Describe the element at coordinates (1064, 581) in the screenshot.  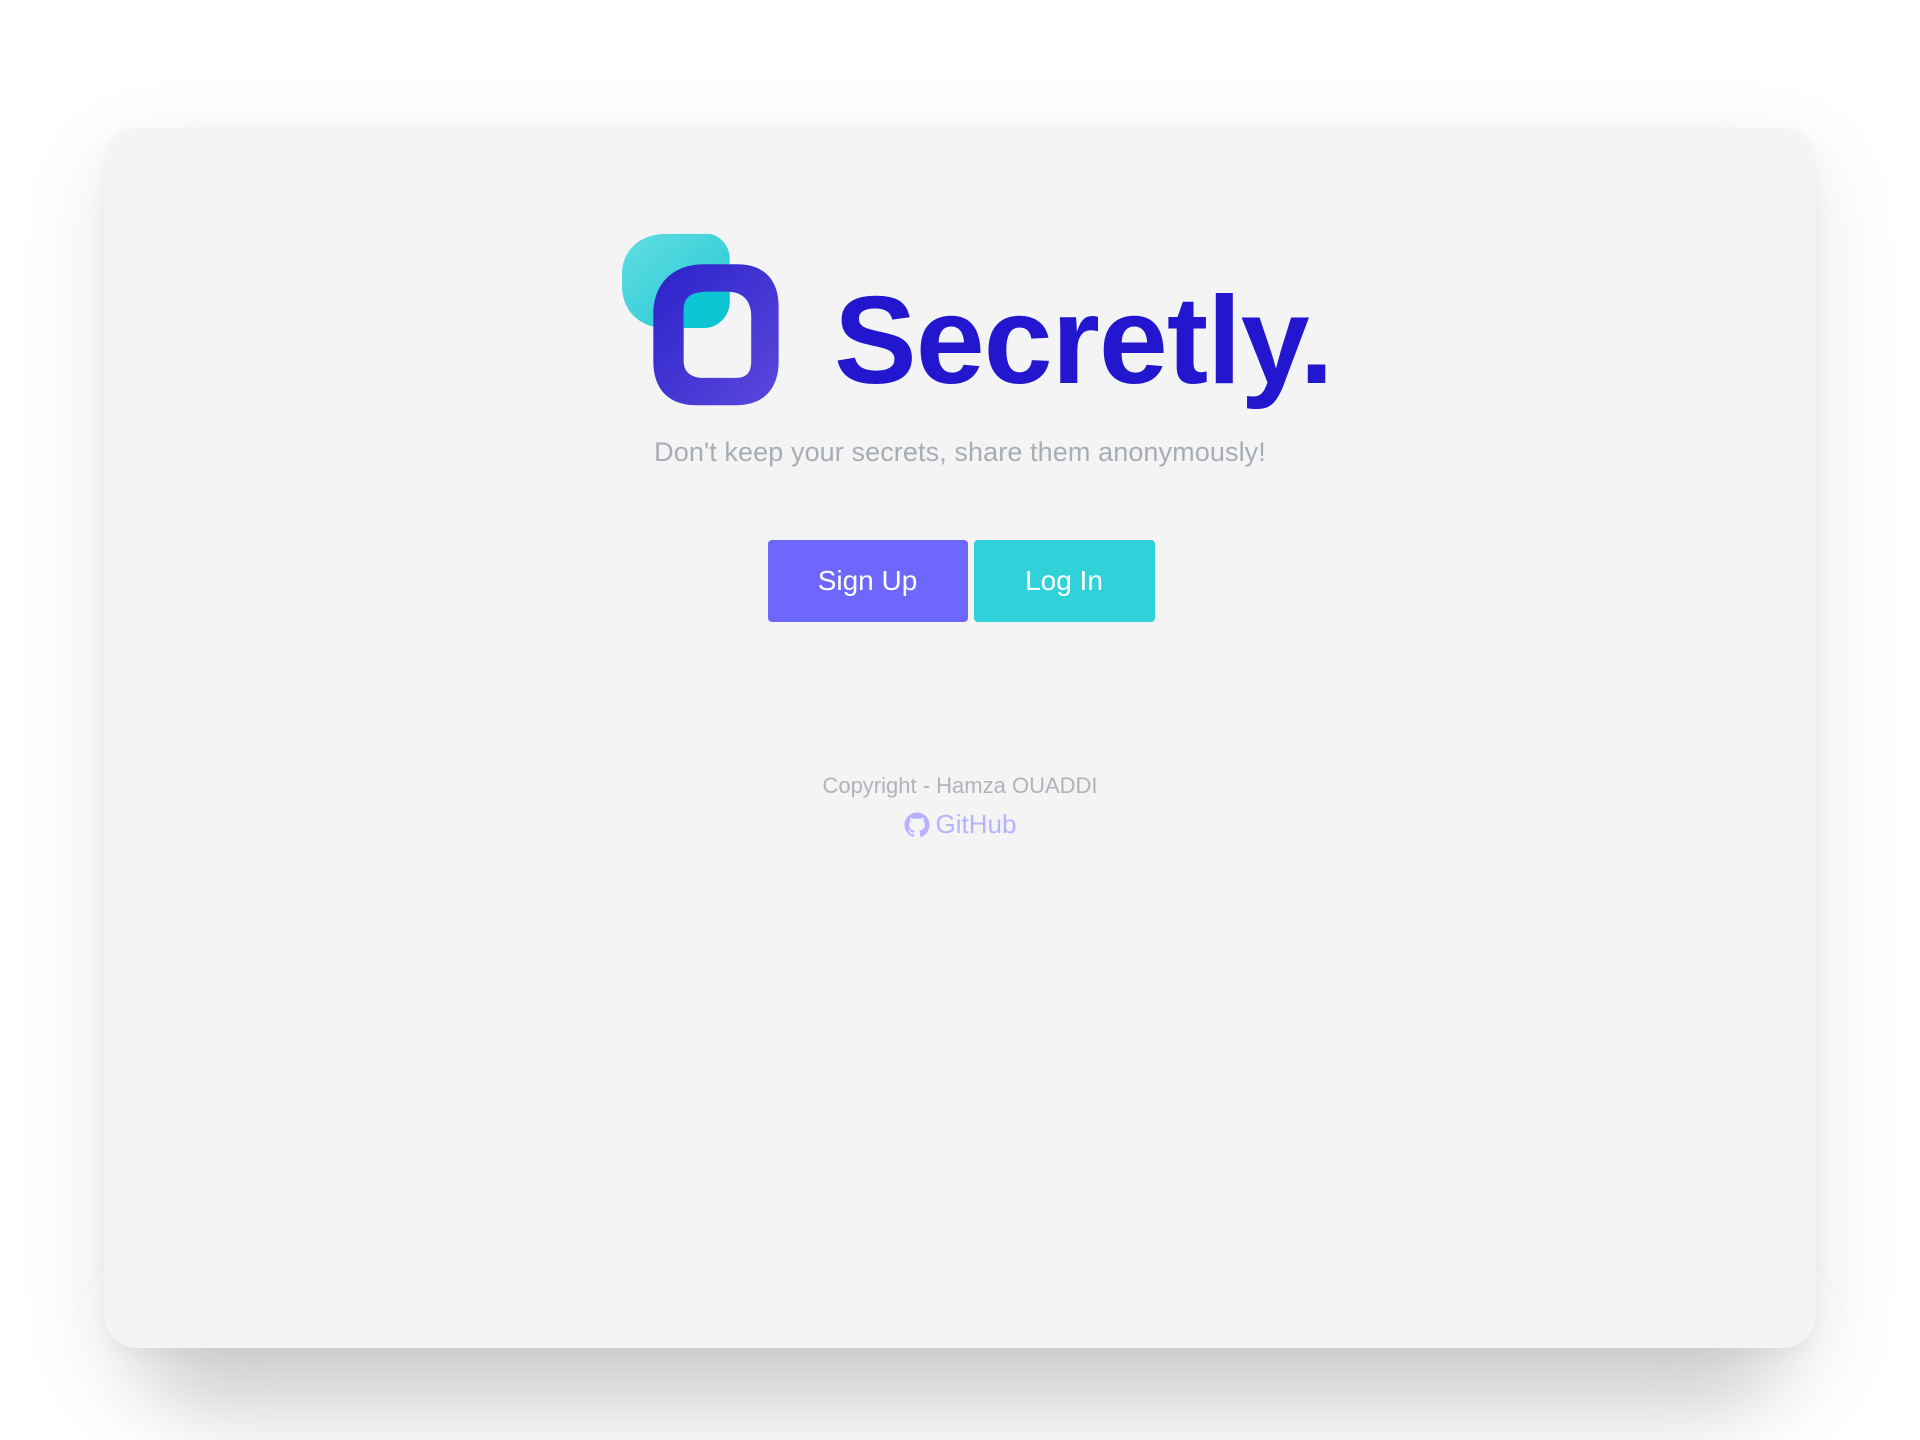
I see `log-in-button: Log In` at that location.